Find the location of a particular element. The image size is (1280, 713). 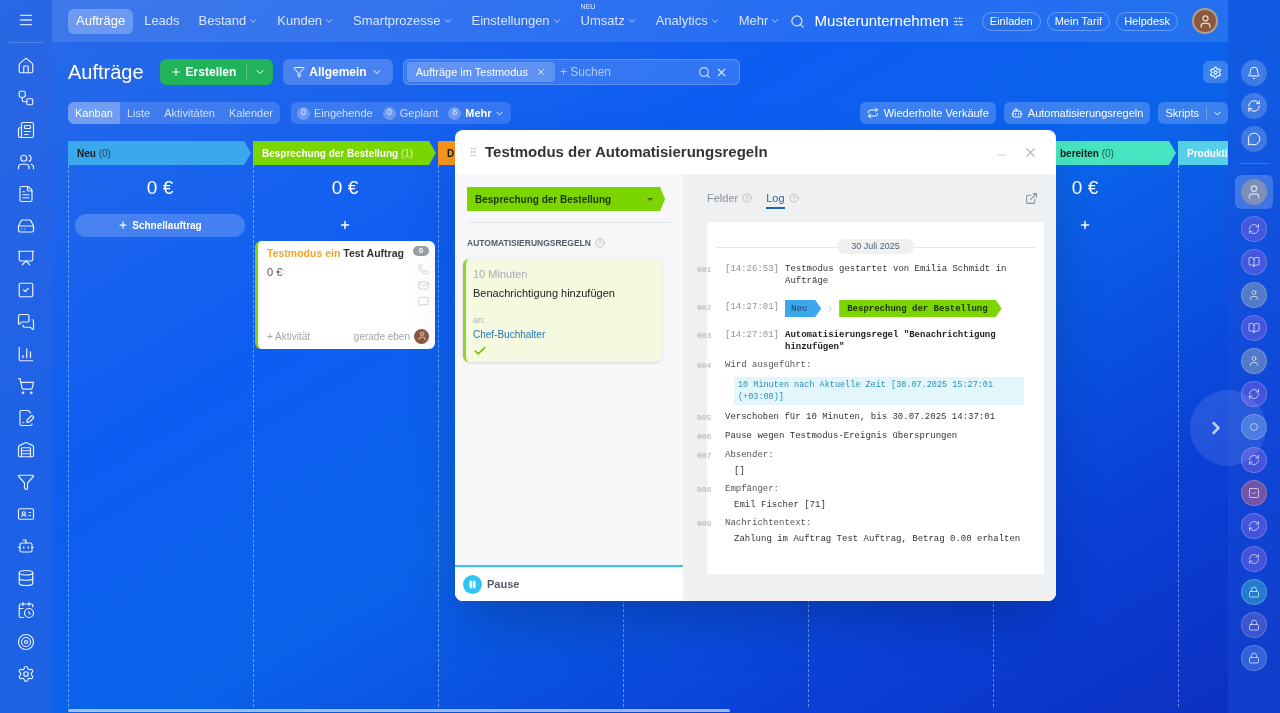

drive-icon is located at coordinates (26, 226).